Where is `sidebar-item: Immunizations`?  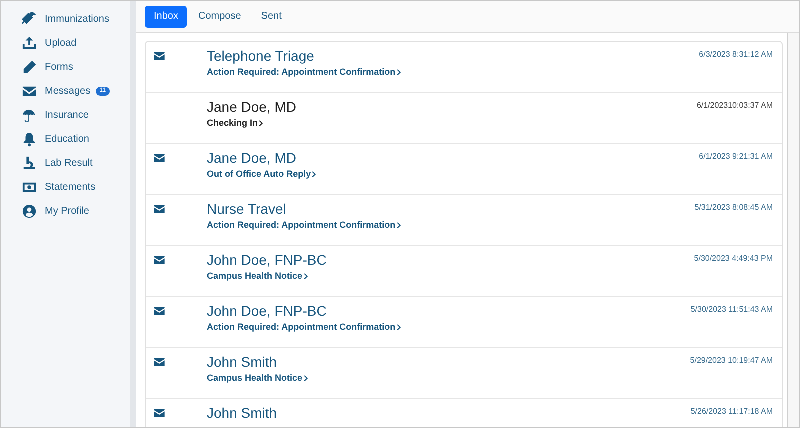 sidebar-item: Immunizations is located at coordinates (65, 19).